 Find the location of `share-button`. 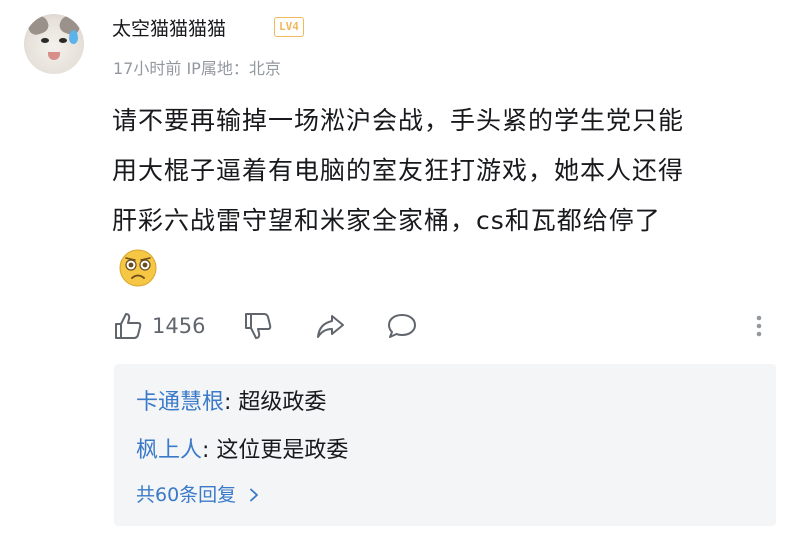

share-button is located at coordinates (330, 326).